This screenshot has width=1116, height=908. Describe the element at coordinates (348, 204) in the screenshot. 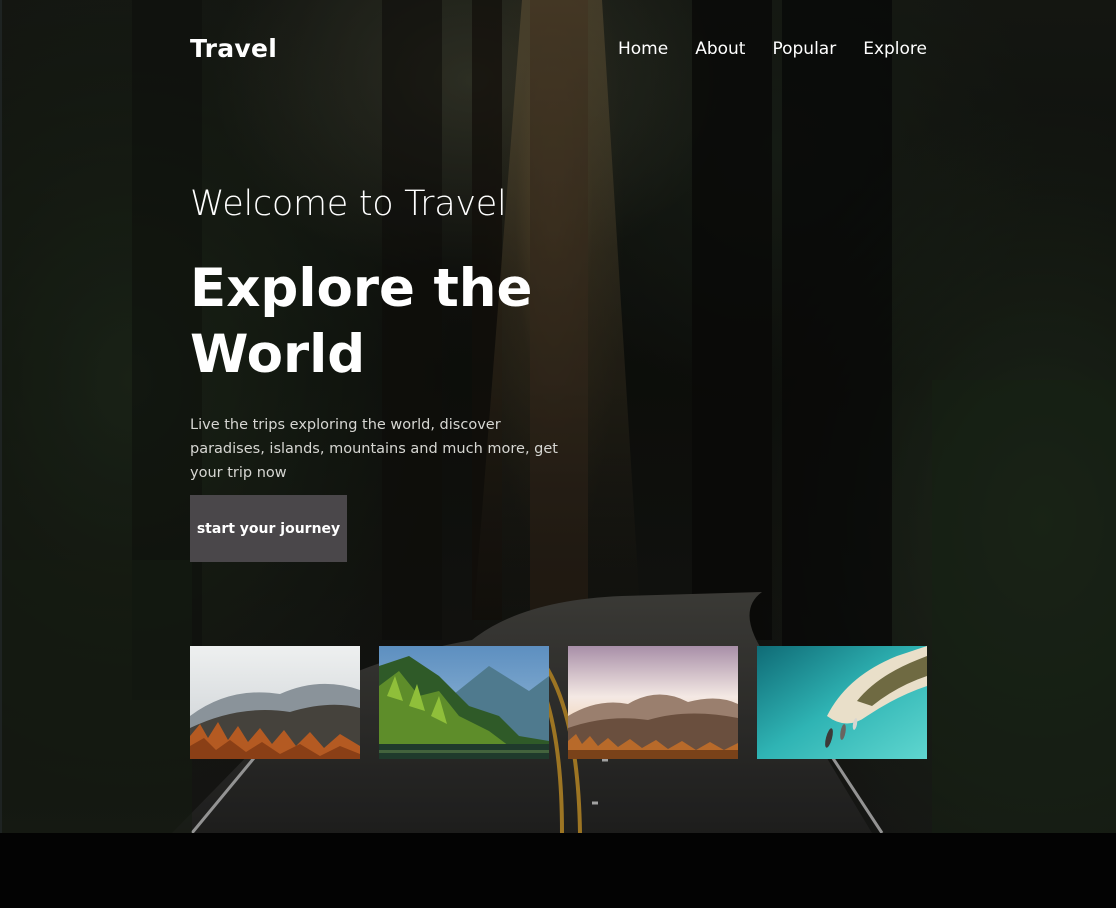

I see `welcome-subtitle: Welcome to Travel` at that location.